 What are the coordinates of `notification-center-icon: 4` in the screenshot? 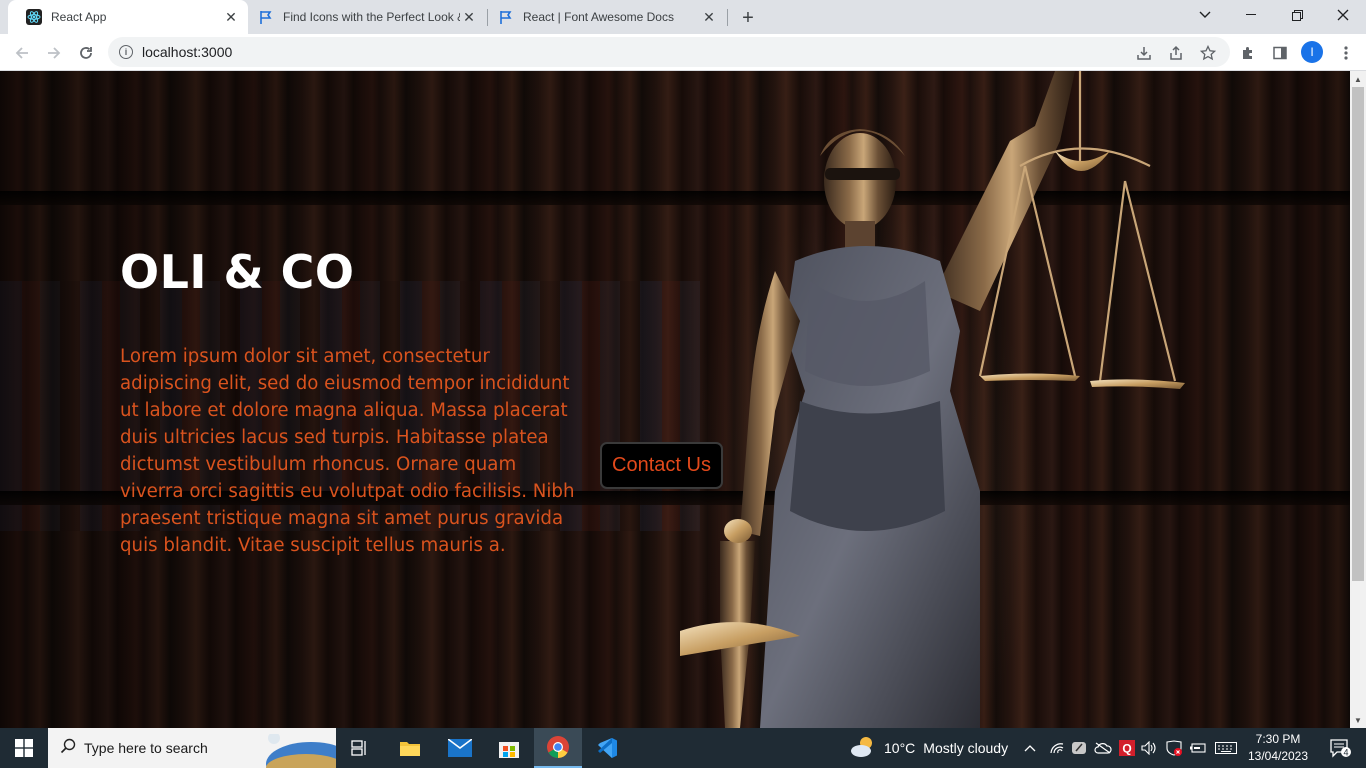 It's located at (1340, 748).